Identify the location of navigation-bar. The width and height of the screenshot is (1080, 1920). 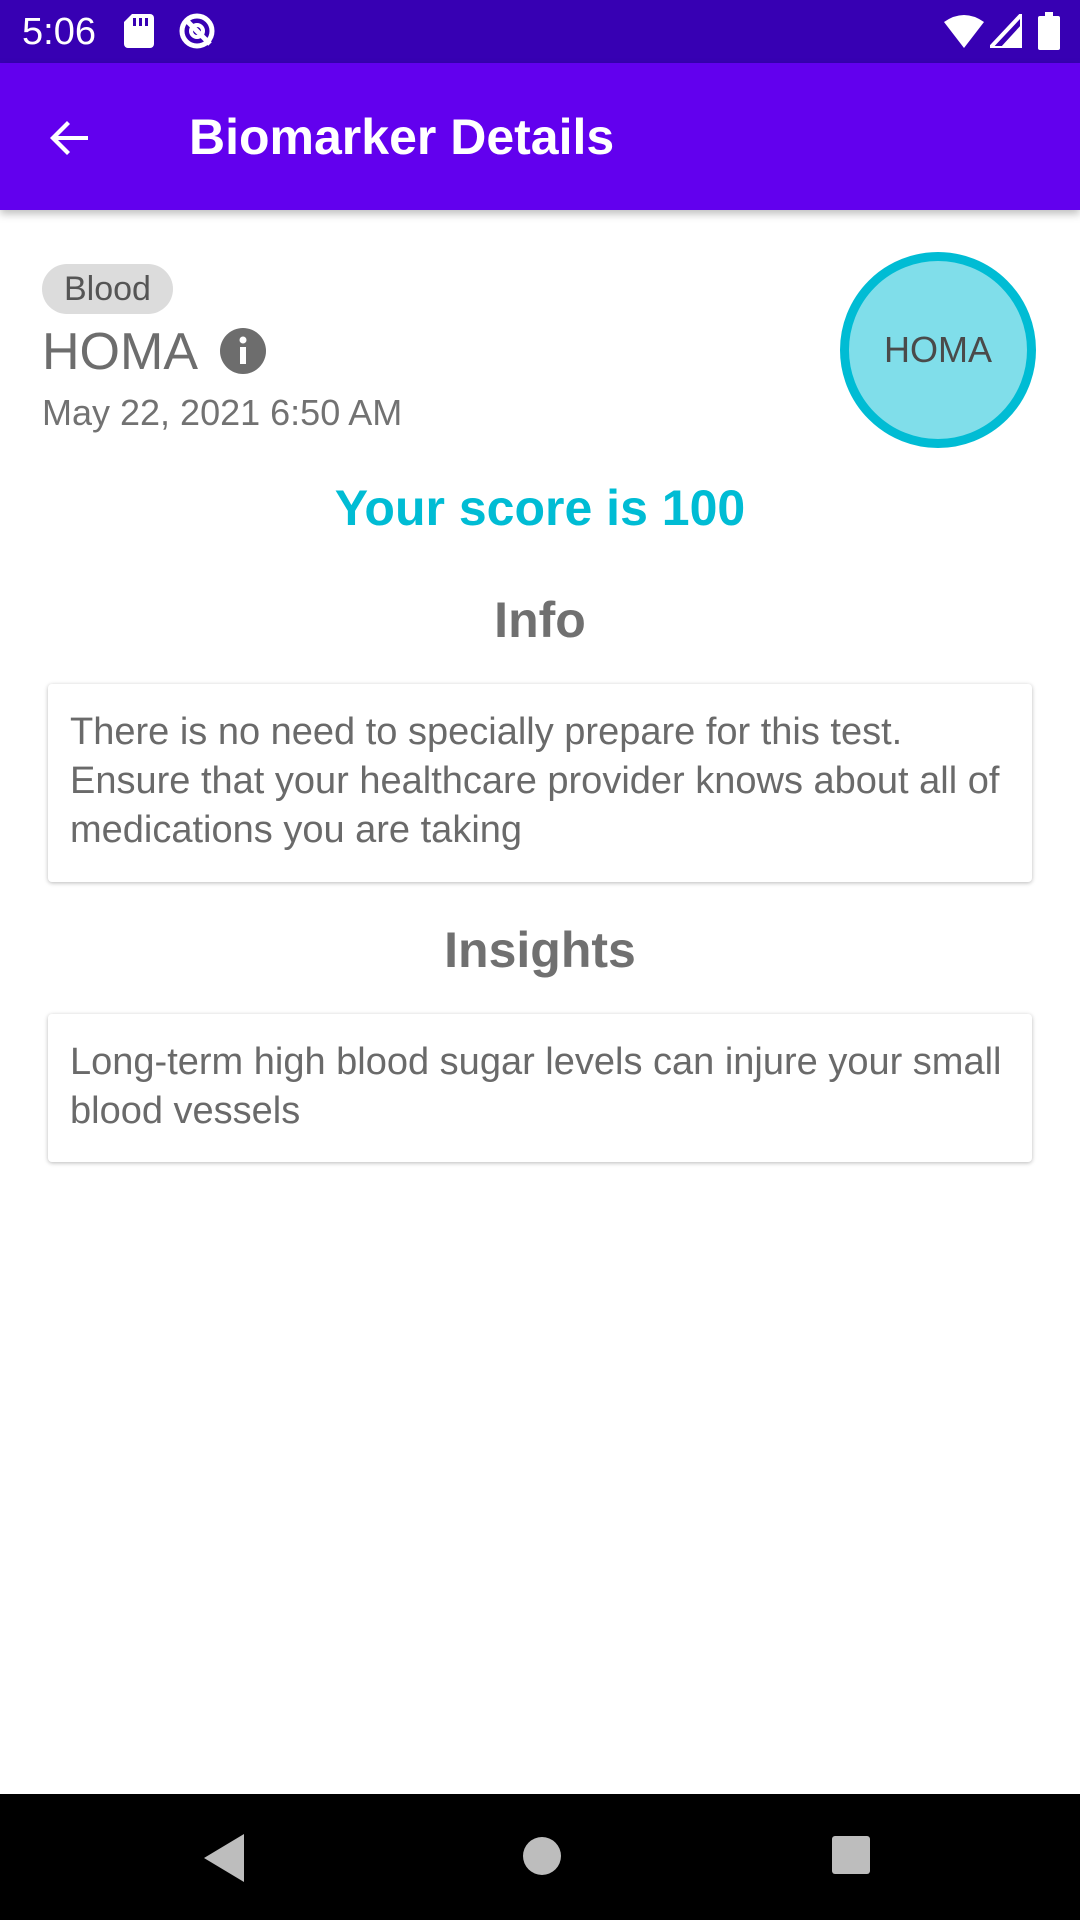
(540, 1857).